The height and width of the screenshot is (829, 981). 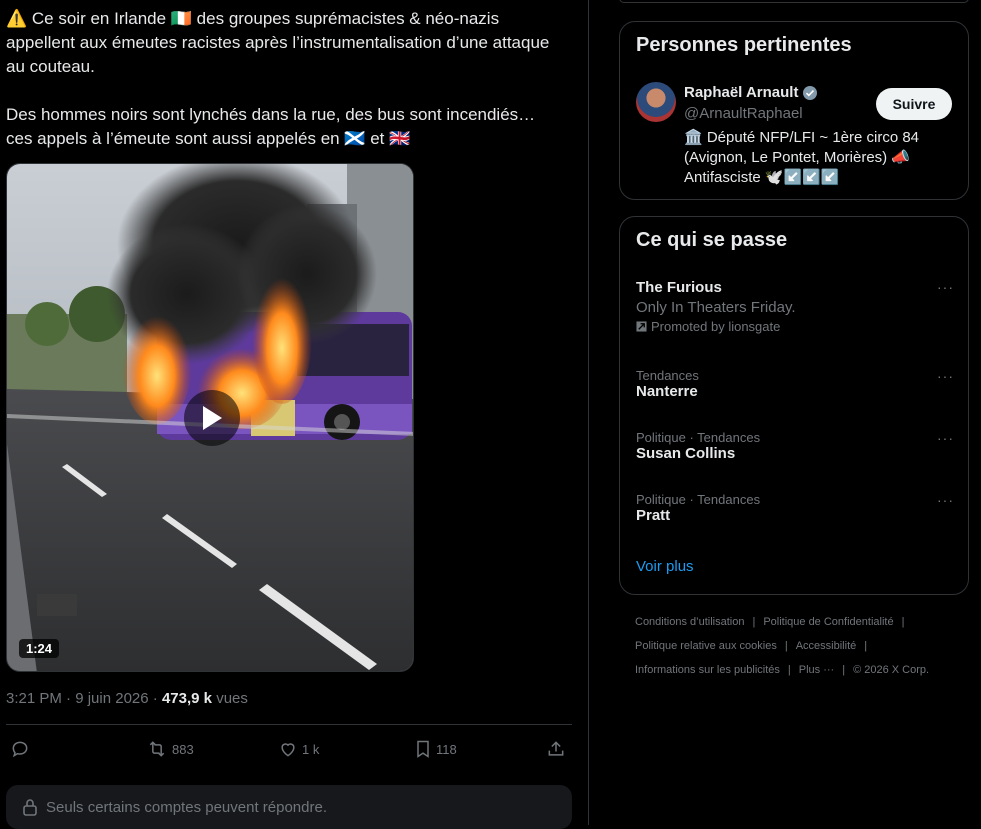 I want to click on footer-more-link: Plus ···, so click(x=816, y=670).